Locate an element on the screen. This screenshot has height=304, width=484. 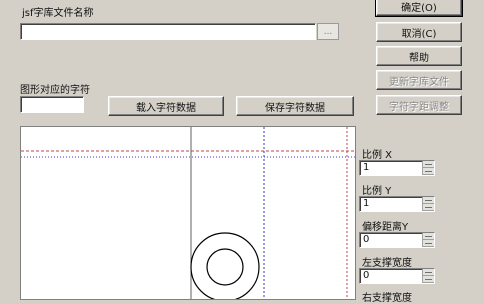
left-width-spinner is located at coordinates (428, 276).